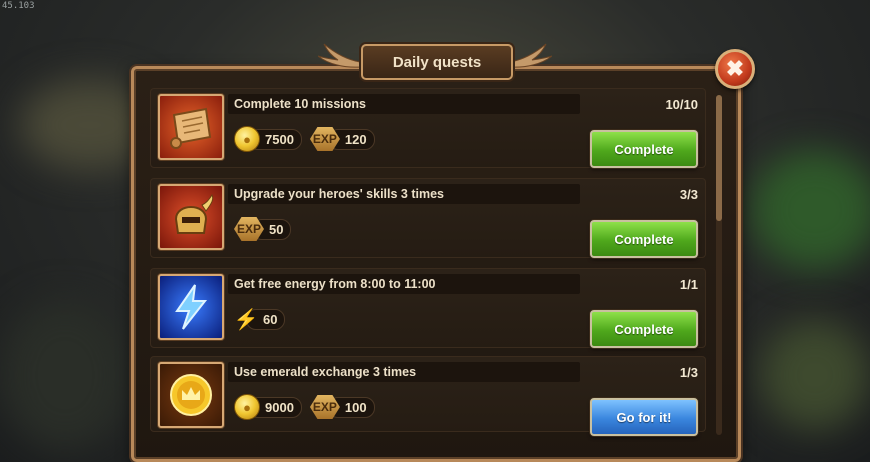 This screenshot has height=462, width=870. Describe the element at coordinates (719, 158) in the screenshot. I see `scrollbar-thumb` at that location.